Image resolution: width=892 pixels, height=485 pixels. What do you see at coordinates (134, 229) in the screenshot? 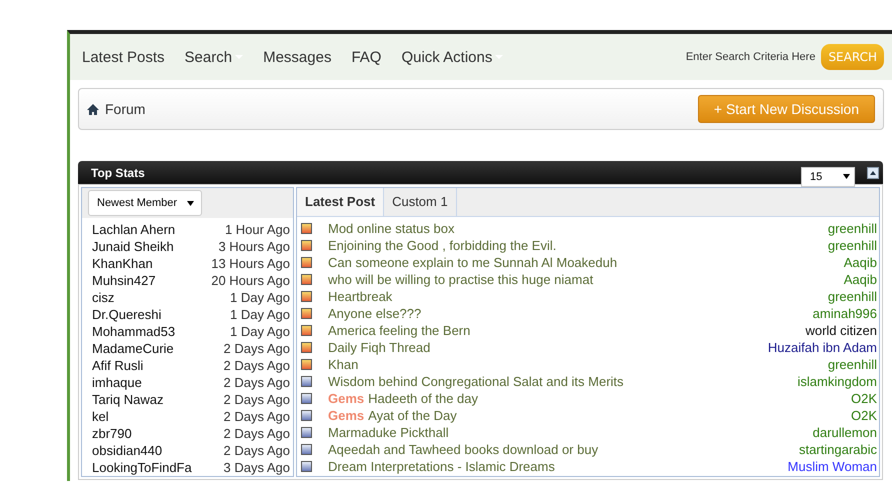
I see `member-name: Lachlan Ahern` at bounding box center [134, 229].